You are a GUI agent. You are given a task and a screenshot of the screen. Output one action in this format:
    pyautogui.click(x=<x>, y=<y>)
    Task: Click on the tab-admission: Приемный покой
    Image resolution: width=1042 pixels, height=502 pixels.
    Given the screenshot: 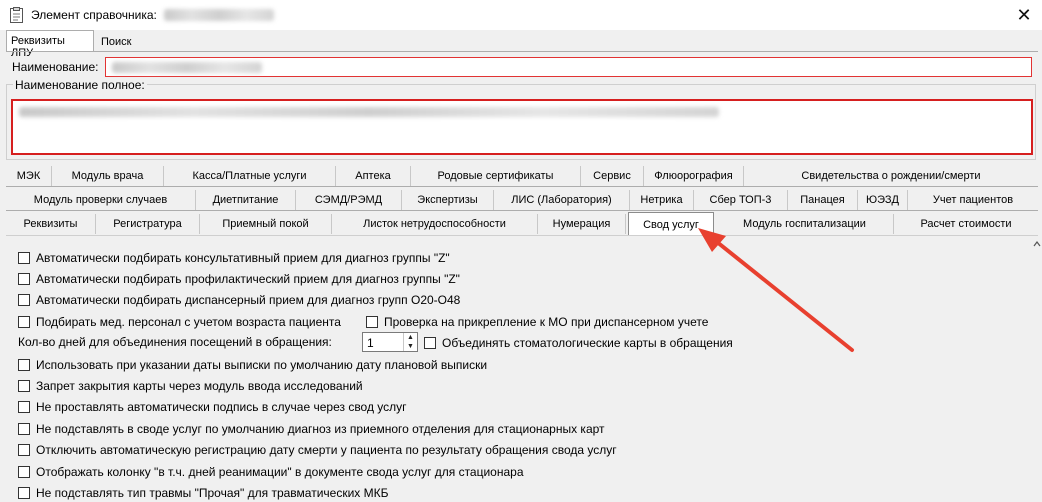 What is the action you would take?
    pyautogui.click(x=266, y=224)
    